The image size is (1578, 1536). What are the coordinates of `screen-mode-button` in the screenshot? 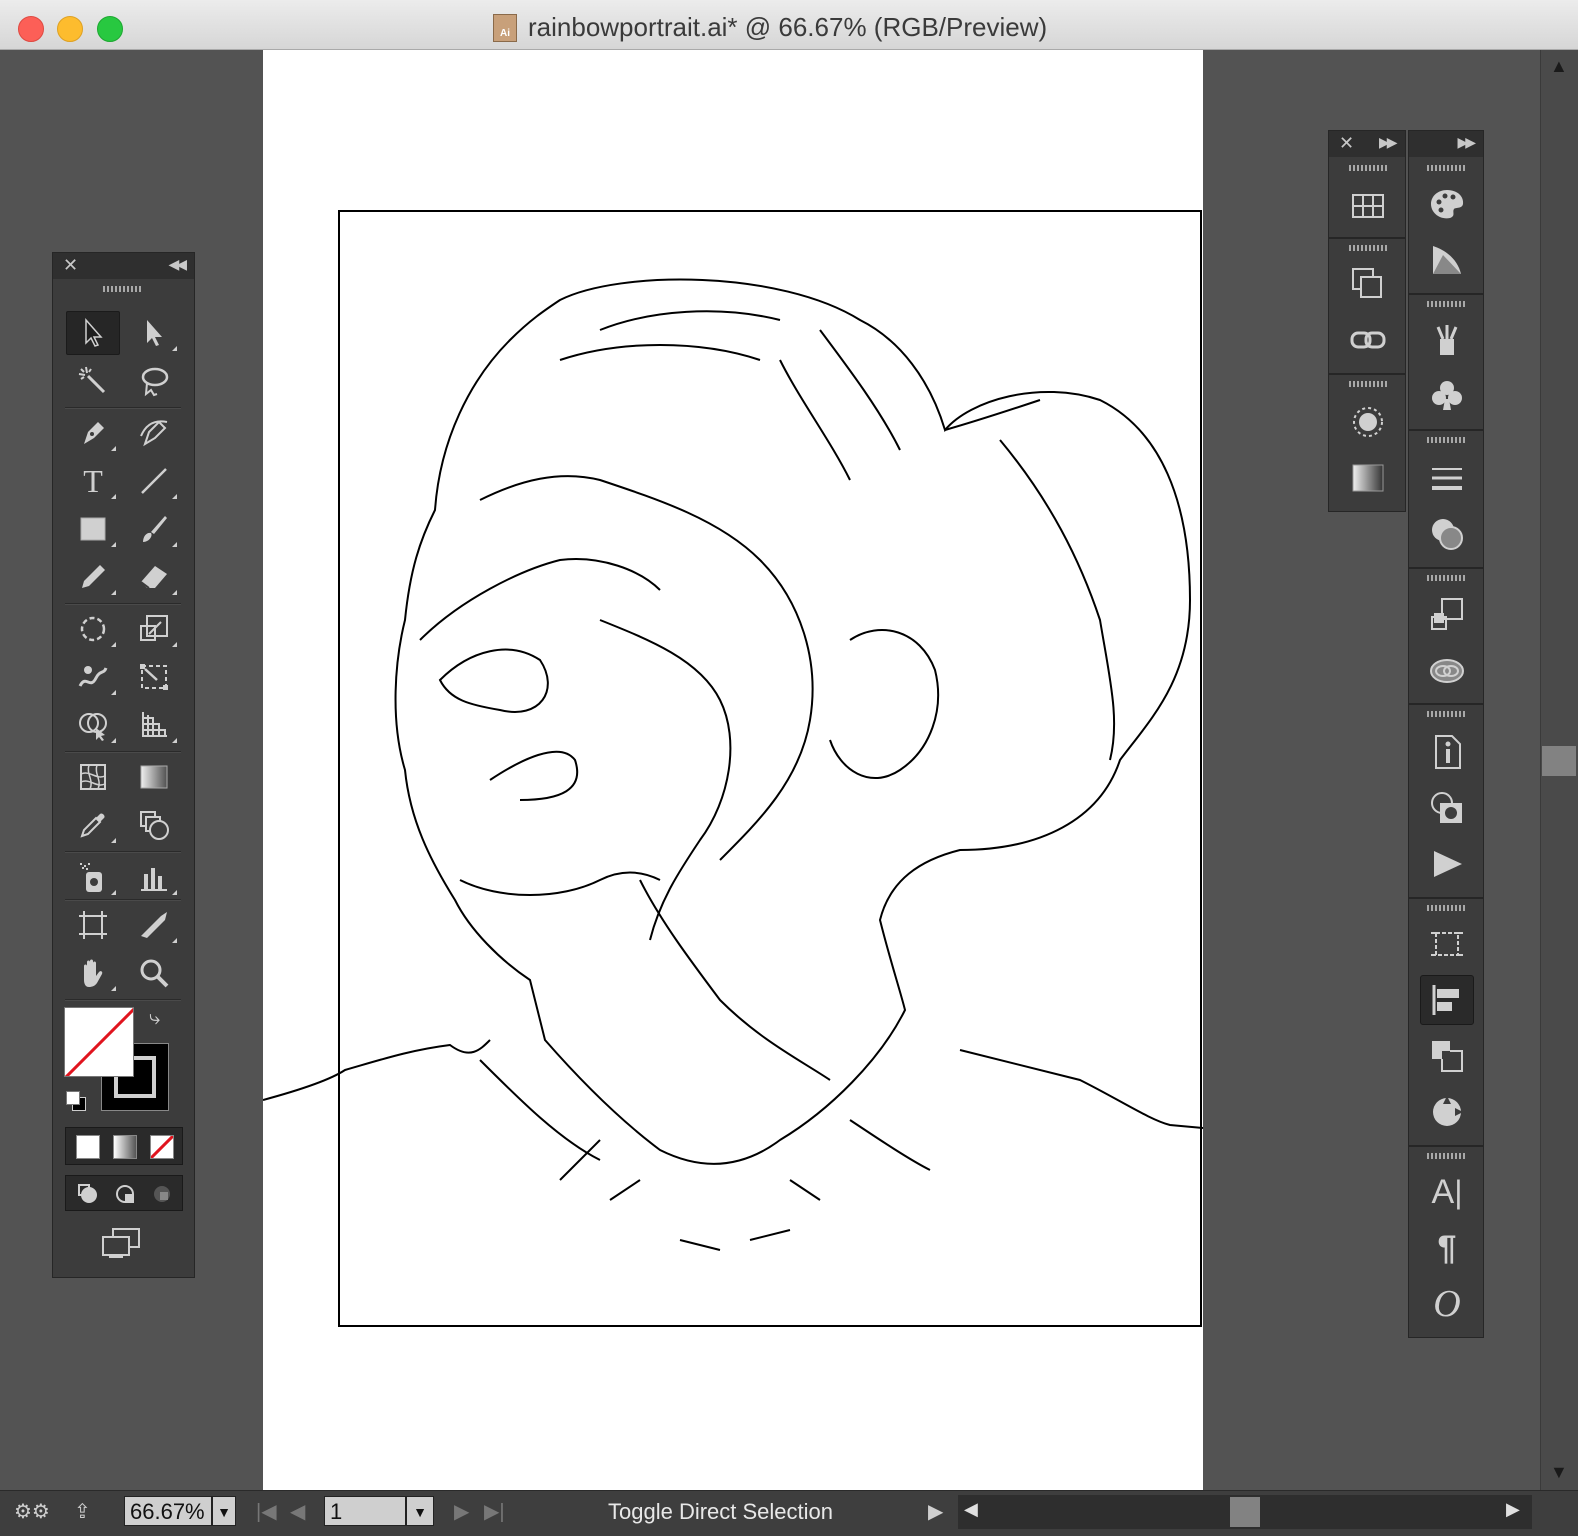 It's located at (123, 1245).